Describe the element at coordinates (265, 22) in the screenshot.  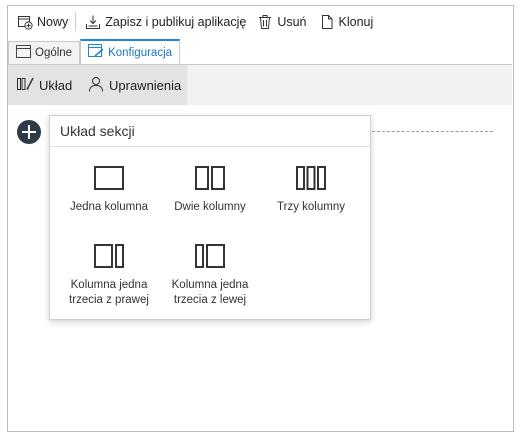
I see `trash-icon` at that location.